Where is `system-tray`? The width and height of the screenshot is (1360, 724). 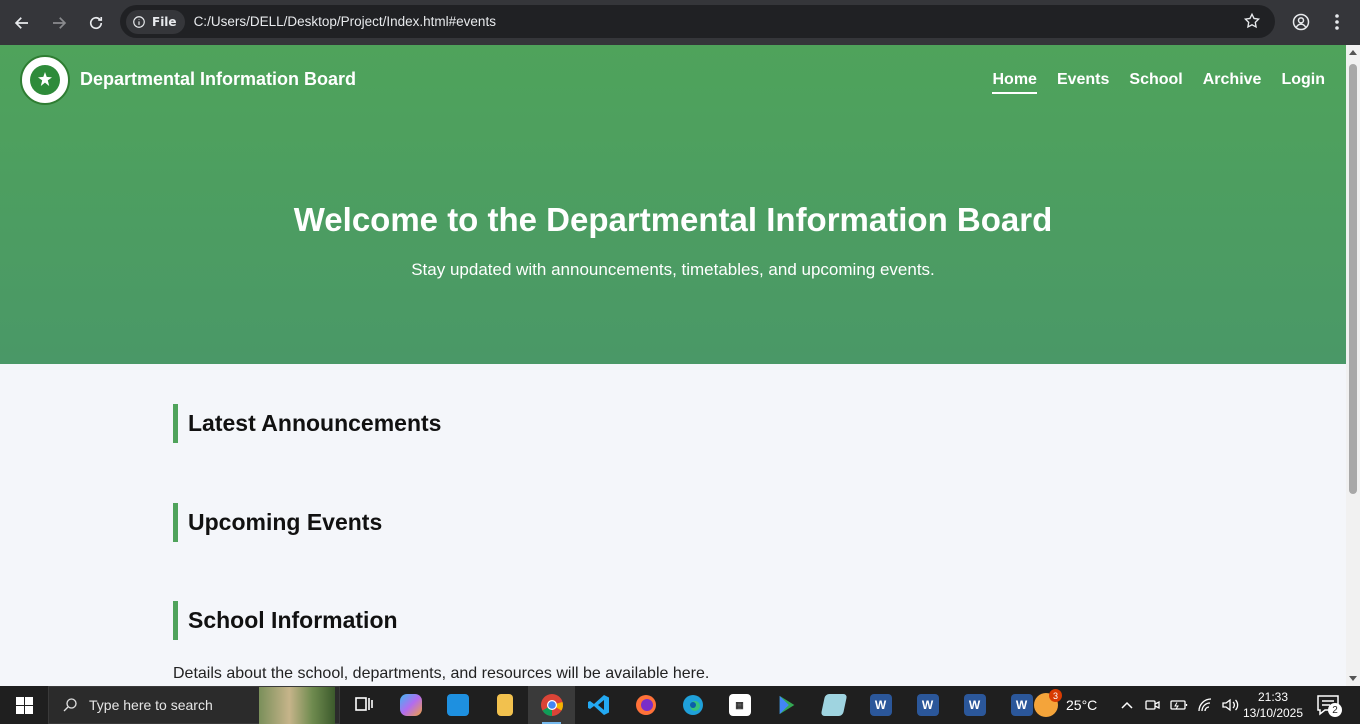
system-tray is located at coordinates (1179, 705).